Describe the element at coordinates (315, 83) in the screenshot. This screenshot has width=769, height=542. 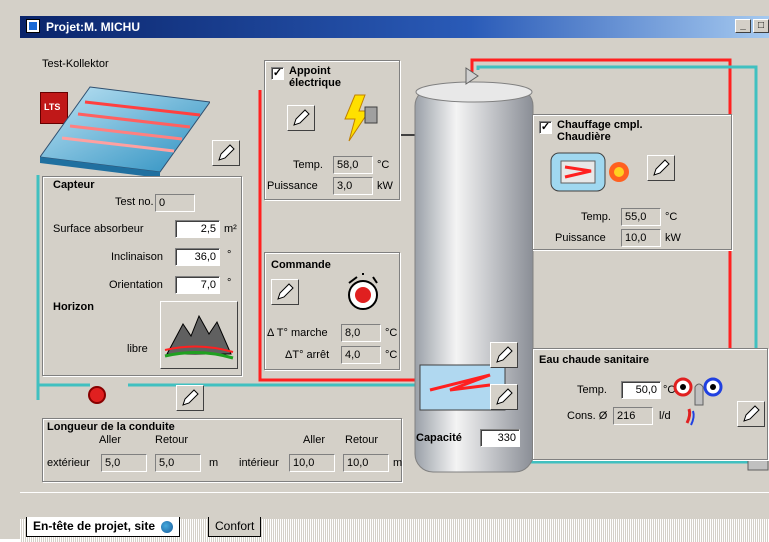
I see `appoint-title-2: électrique` at that location.